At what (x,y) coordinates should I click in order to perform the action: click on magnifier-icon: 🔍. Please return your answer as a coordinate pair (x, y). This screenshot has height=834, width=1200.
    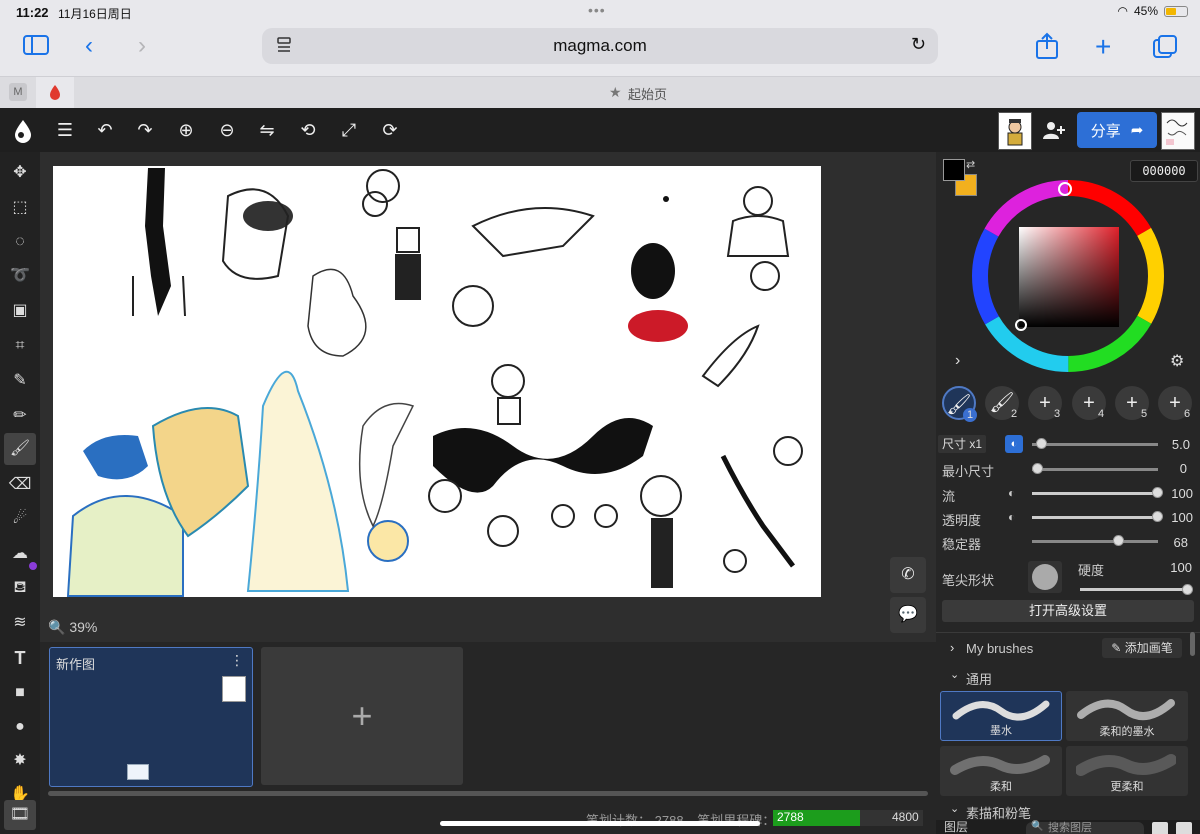
    Looking at the image, I should click on (57, 627).